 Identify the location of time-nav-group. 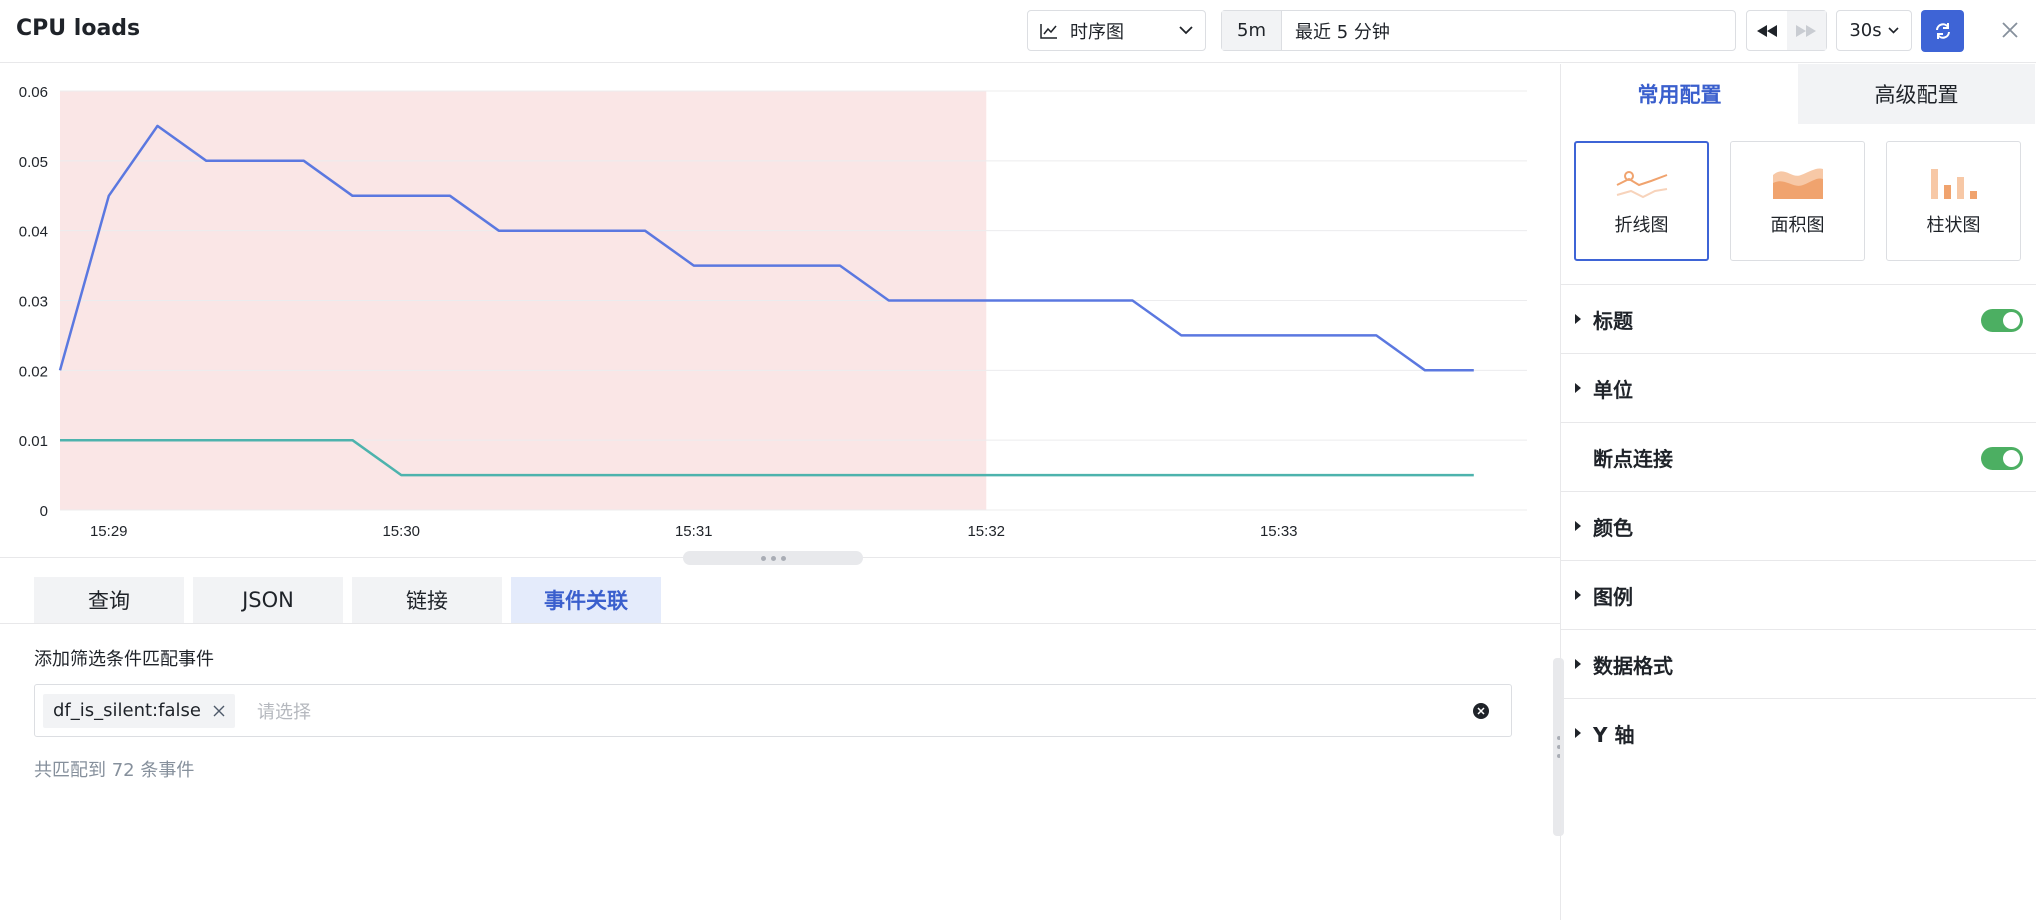
(1786, 30).